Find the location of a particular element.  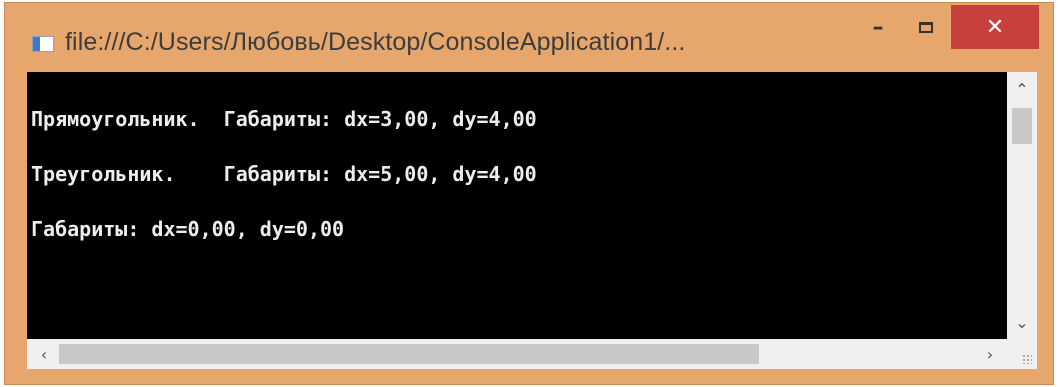

resize-grip-icon is located at coordinates (1027, 359).